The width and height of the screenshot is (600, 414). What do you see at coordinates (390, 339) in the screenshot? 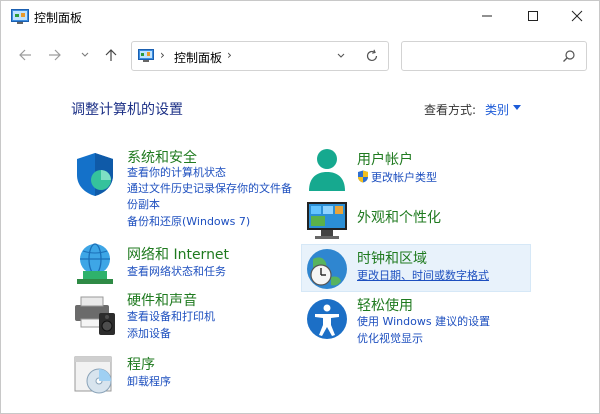
I see `link-optimize-visual-display: 优化视觉显示` at bounding box center [390, 339].